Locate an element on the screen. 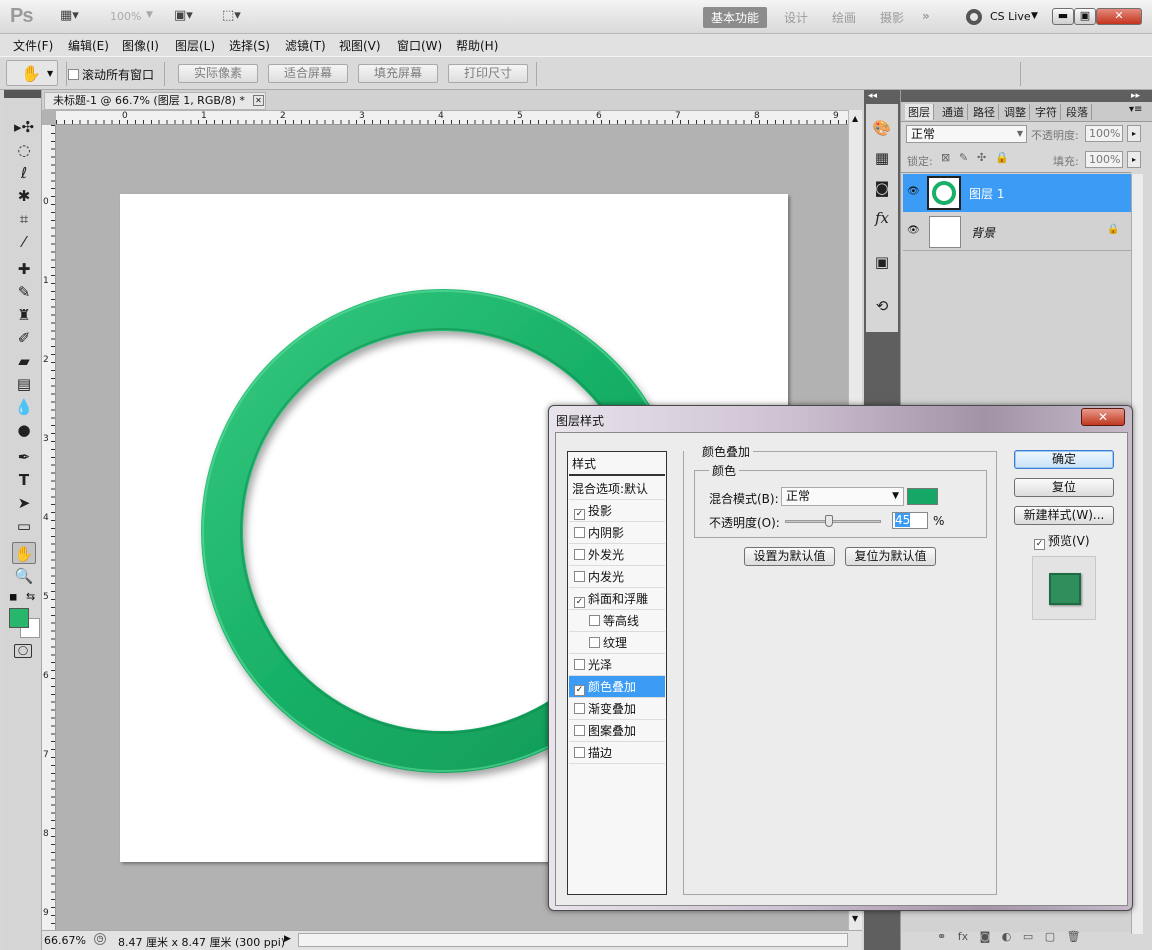  slider-thumb-icon is located at coordinates (829, 521).